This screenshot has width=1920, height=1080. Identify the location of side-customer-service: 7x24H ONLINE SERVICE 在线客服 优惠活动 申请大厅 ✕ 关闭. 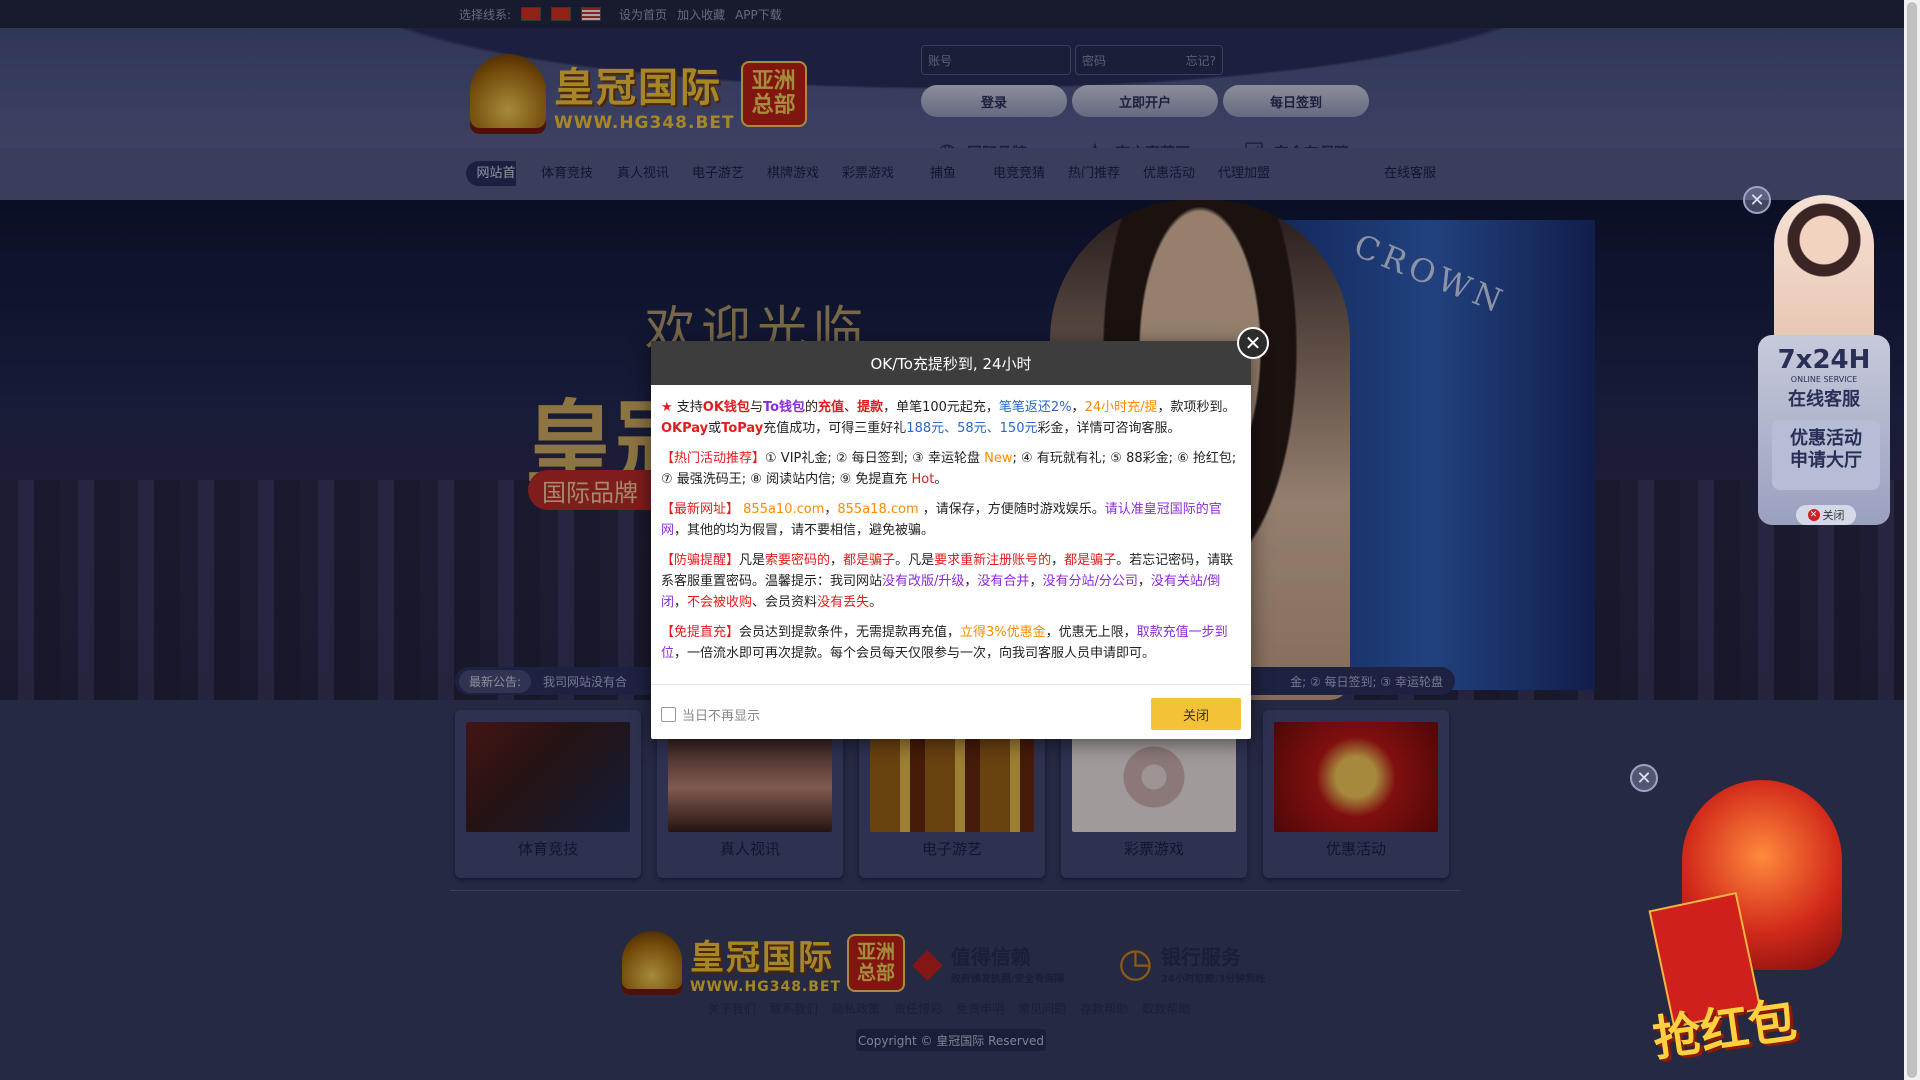
(1825, 360).